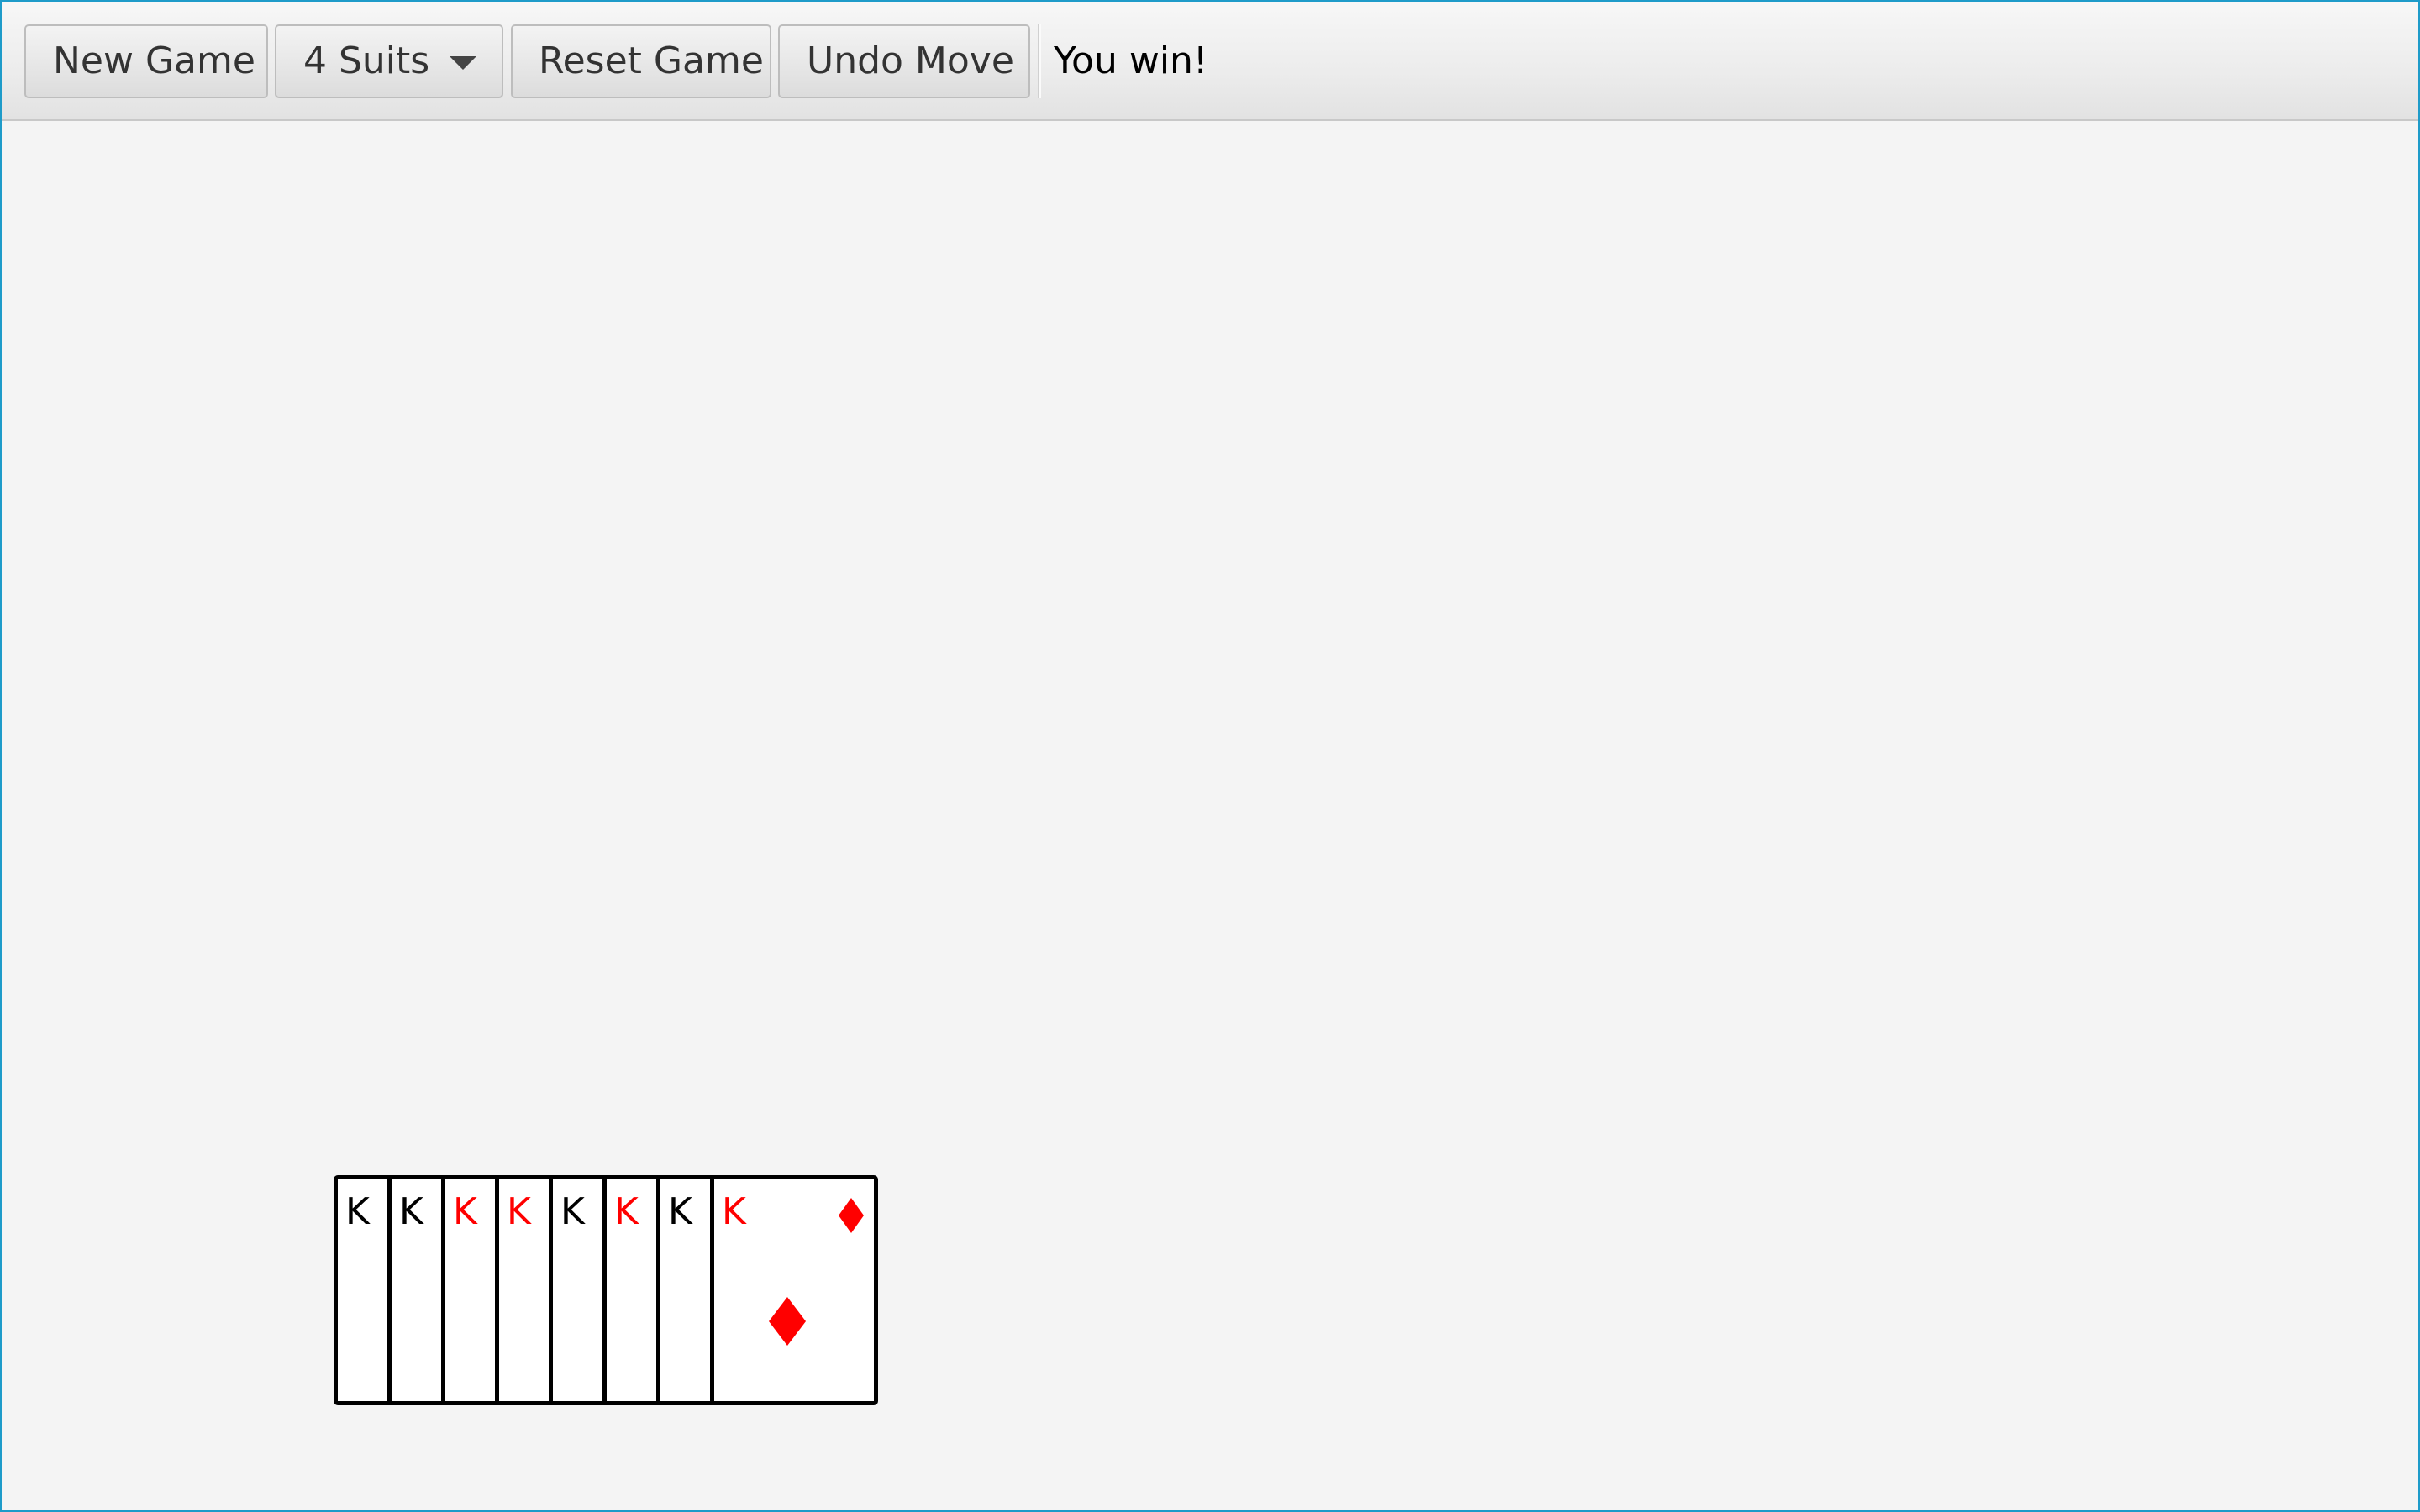 This screenshot has height=1512, width=2420. I want to click on foundation-card: K, so click(794, 1290).